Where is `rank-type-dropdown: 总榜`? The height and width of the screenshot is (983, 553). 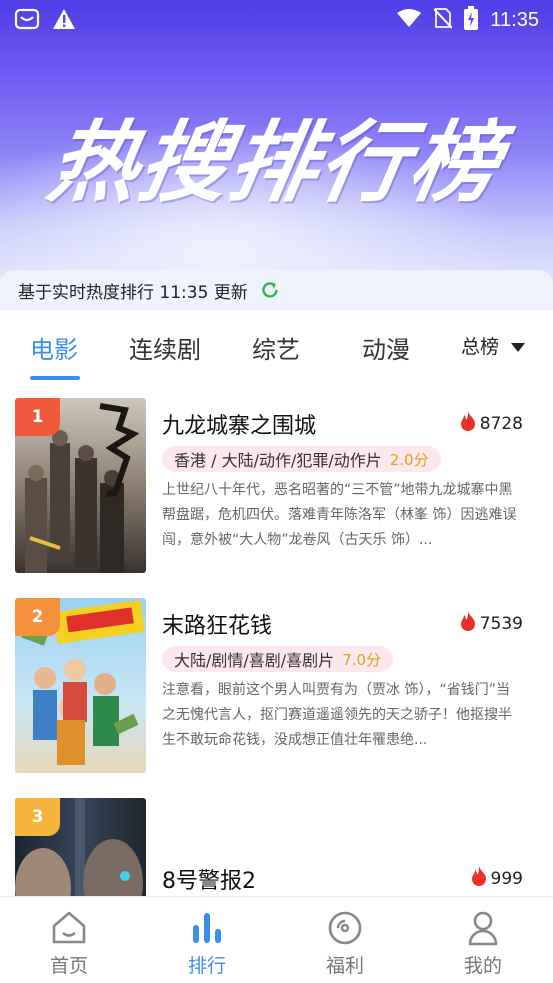 rank-type-dropdown: 总榜 is located at coordinates (493, 345).